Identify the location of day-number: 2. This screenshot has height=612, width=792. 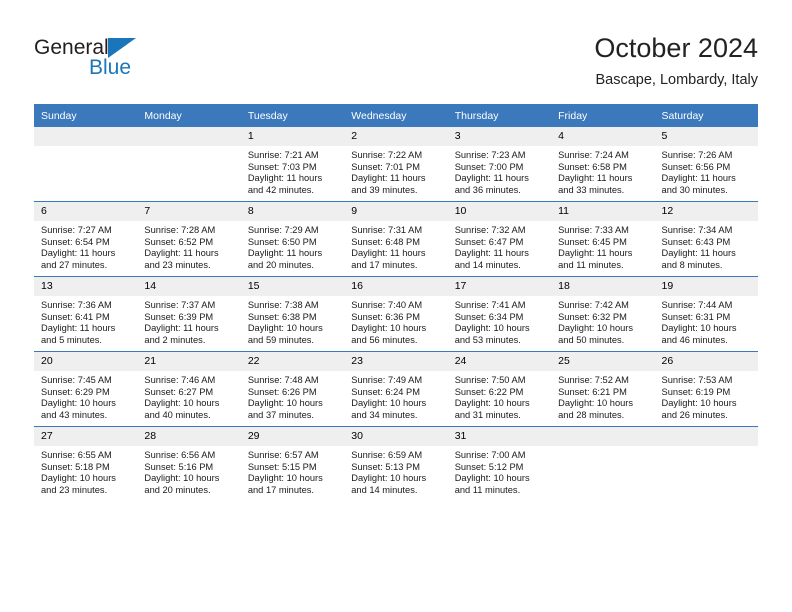
(396, 136).